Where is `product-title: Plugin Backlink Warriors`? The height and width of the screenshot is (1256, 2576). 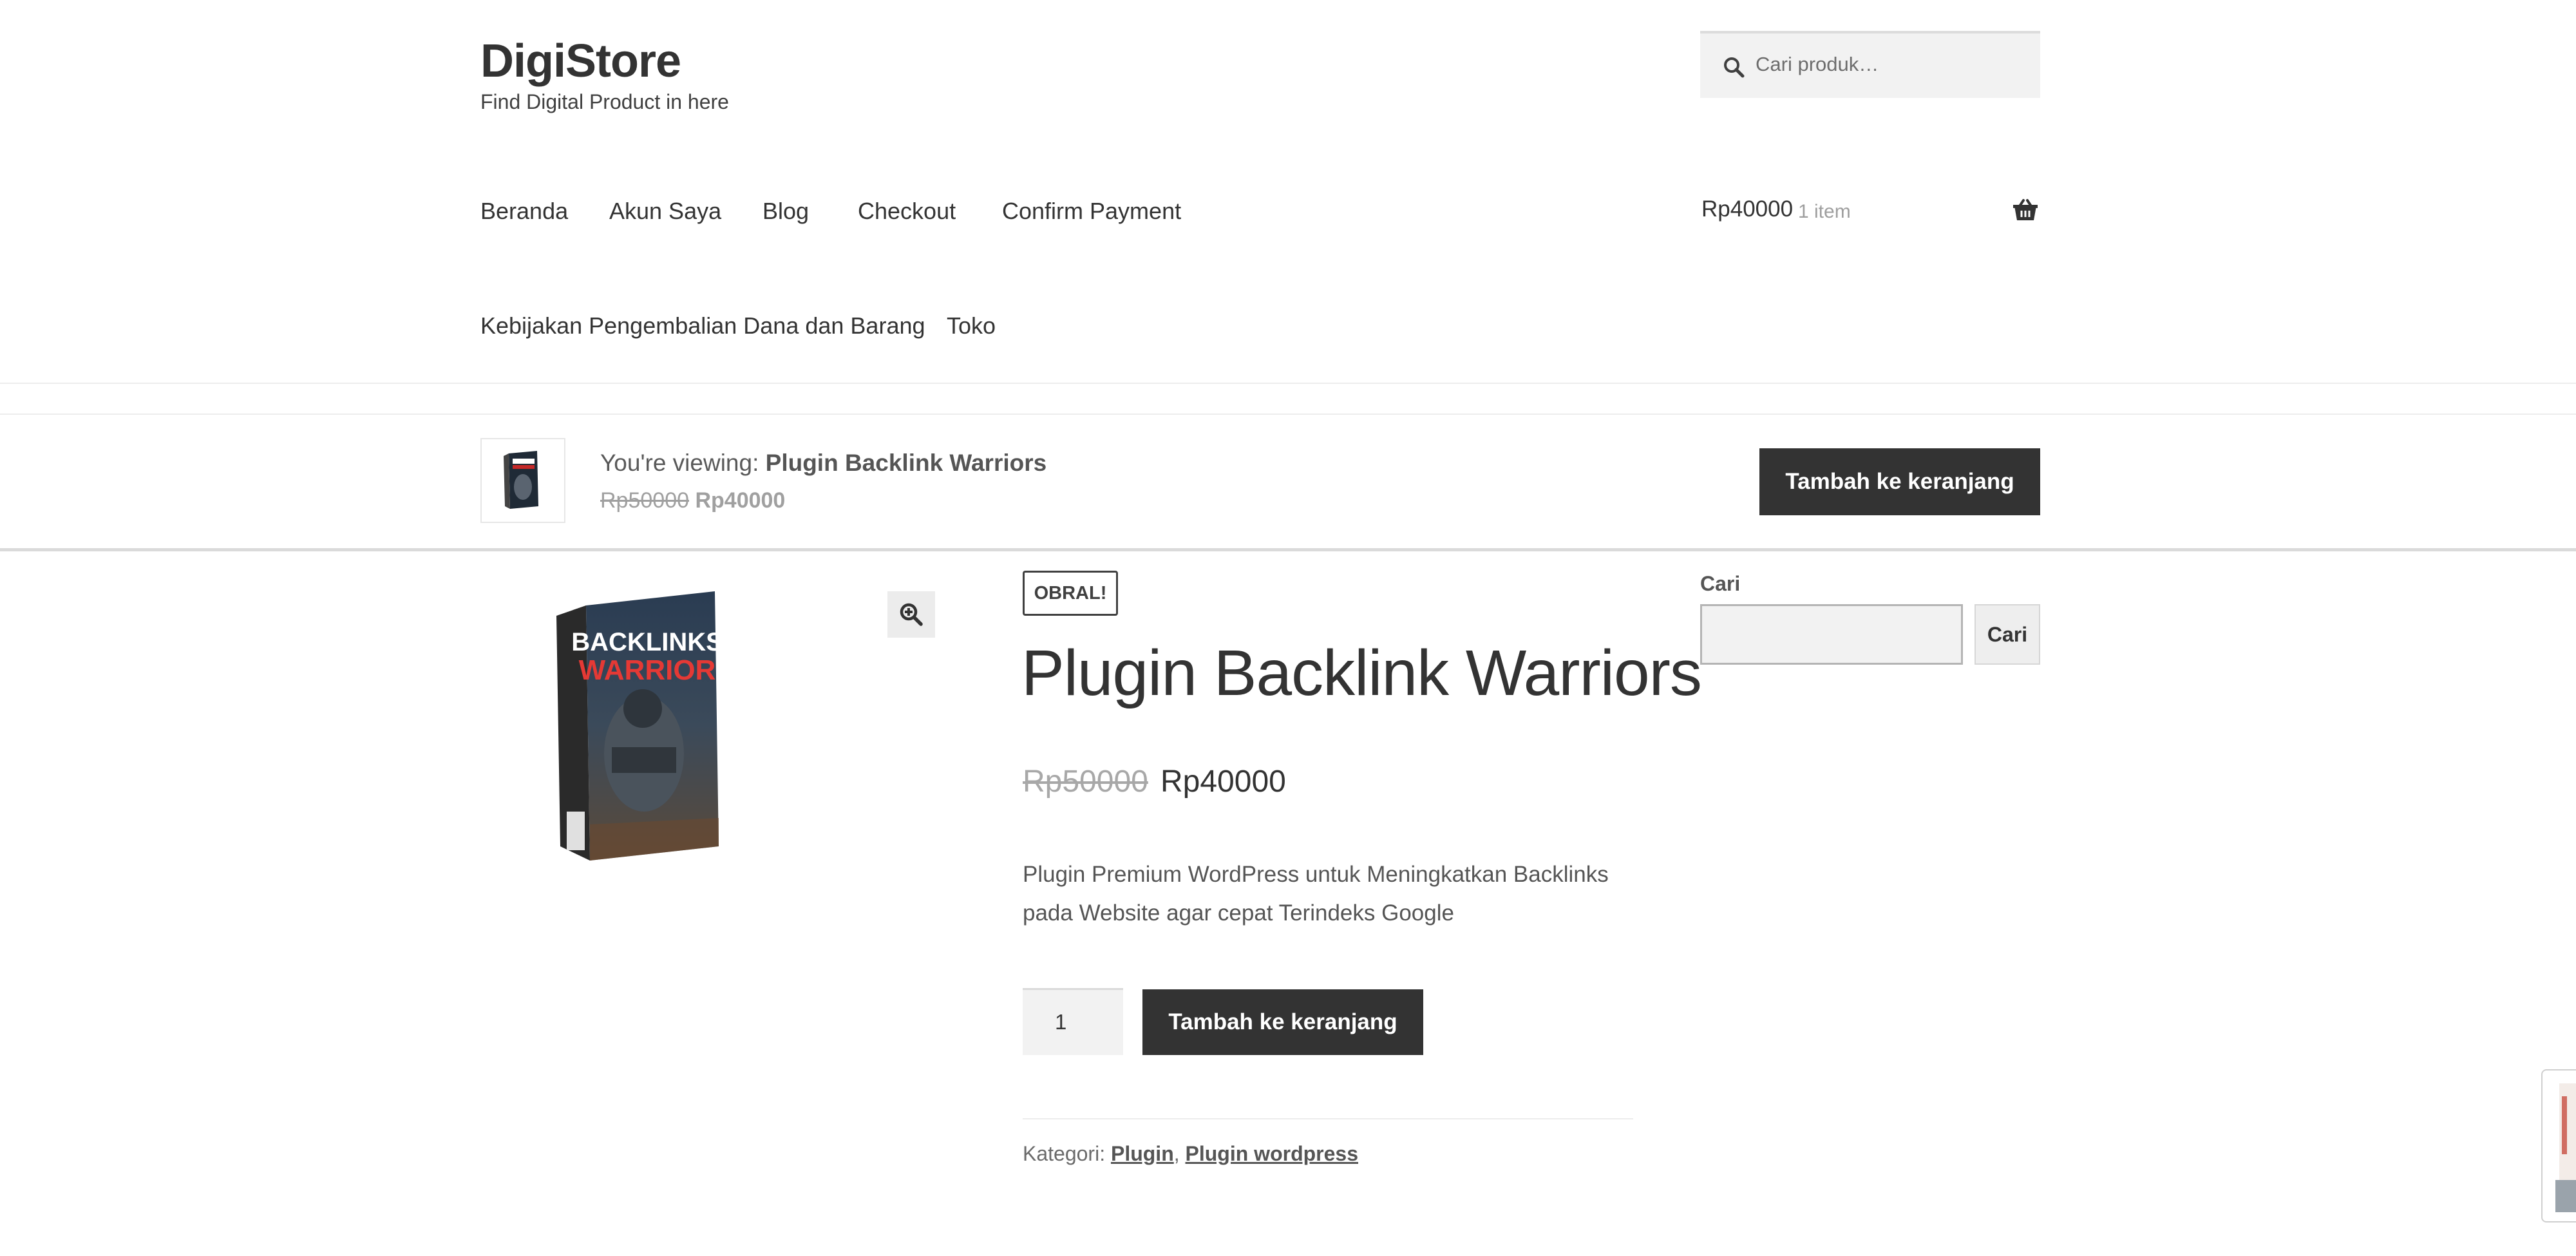 product-title: Plugin Backlink Warriors is located at coordinates (1362, 673).